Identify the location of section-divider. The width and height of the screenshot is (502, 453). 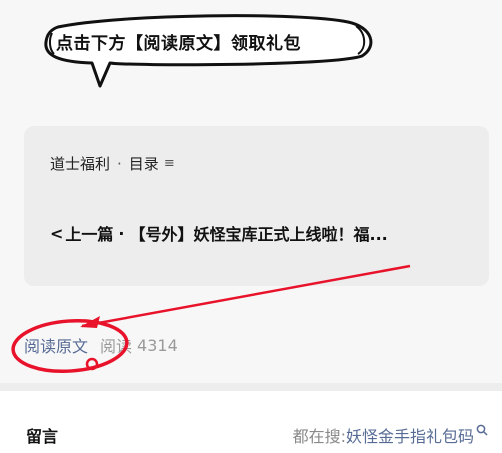
(251, 387).